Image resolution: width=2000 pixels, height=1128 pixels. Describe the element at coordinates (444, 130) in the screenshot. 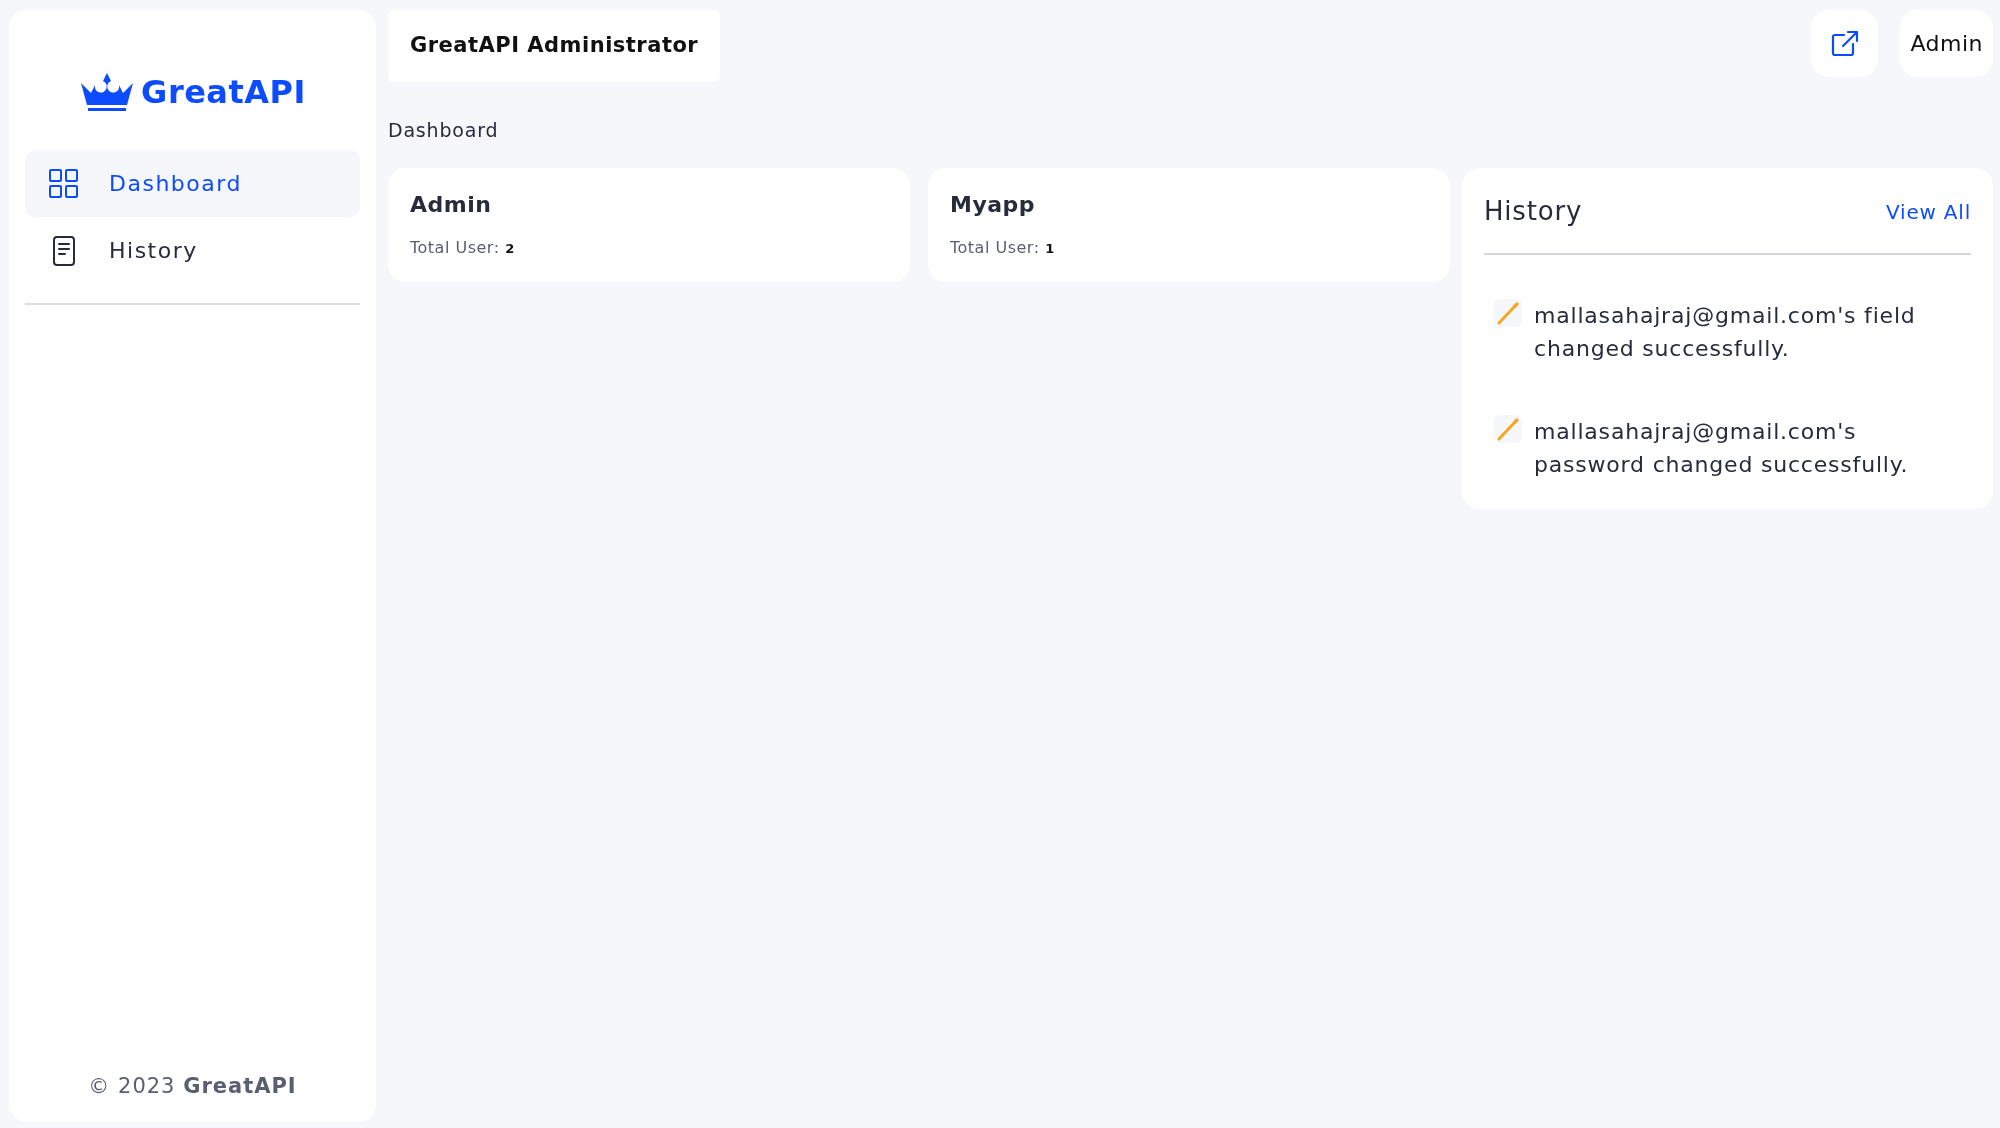

I see `breadcrumb-text: Dashboard` at that location.